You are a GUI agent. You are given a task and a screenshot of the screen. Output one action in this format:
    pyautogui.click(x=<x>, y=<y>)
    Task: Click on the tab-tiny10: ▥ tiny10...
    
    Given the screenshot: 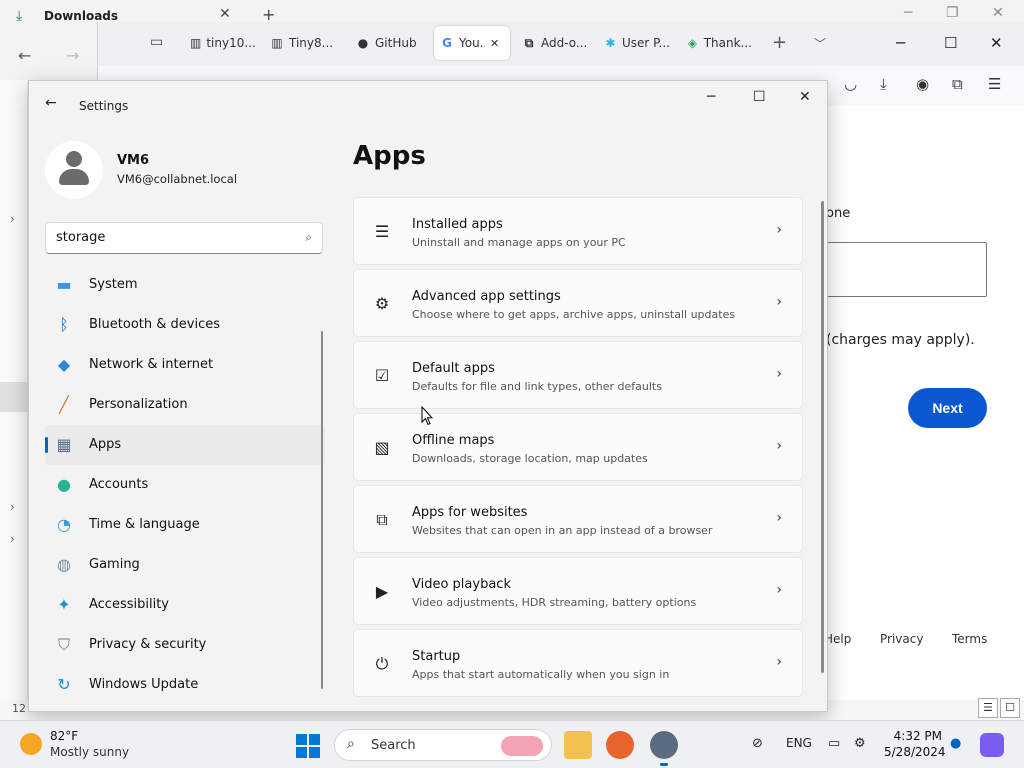 What is the action you would take?
    pyautogui.click(x=222, y=43)
    